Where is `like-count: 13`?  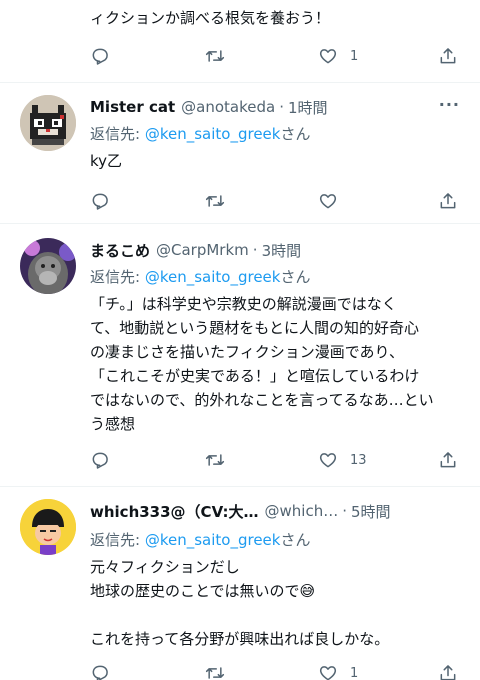
like-count: 13 is located at coordinates (358, 460).